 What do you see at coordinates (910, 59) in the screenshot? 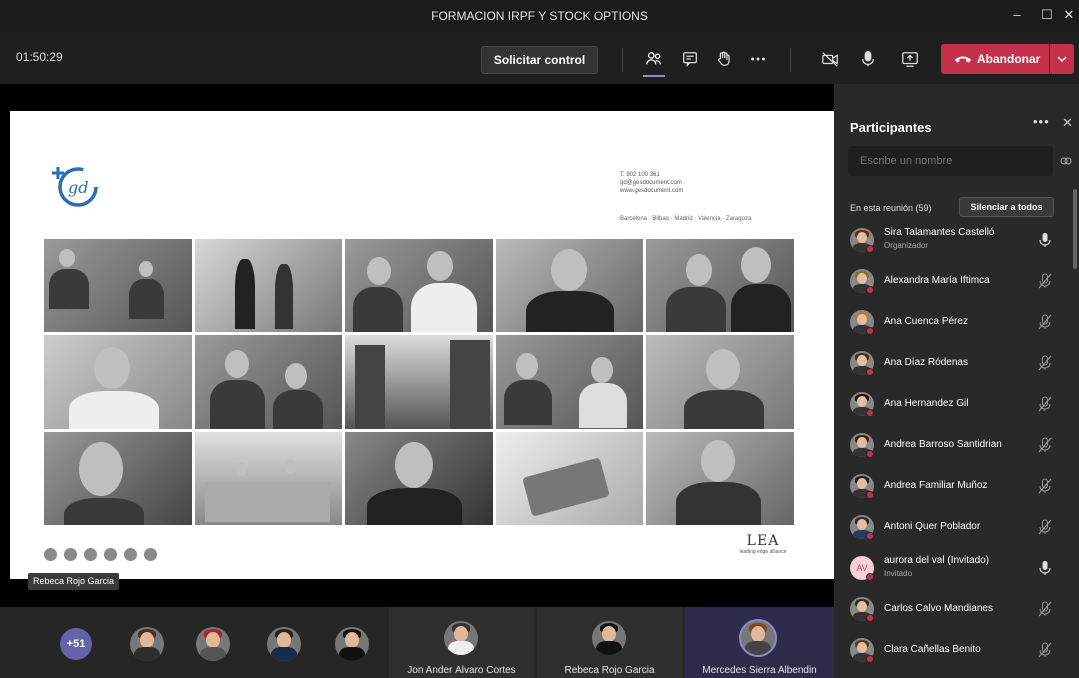
I see `share-screen-icon` at bounding box center [910, 59].